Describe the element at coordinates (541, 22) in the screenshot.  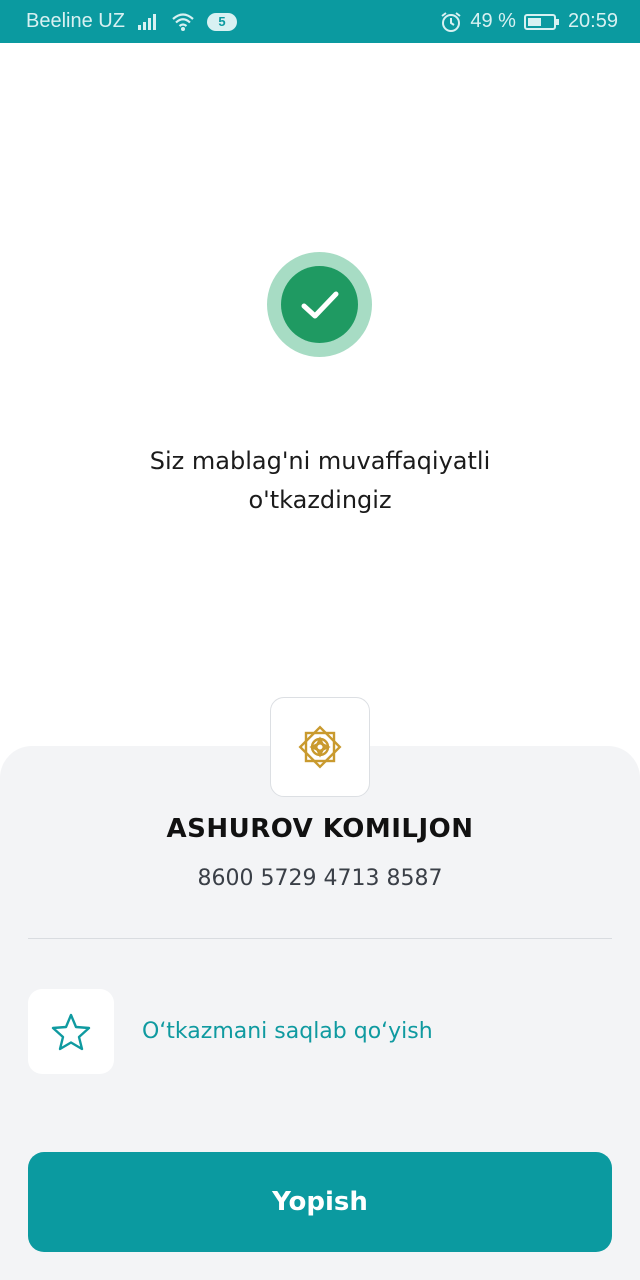
I see `battery-icon` at that location.